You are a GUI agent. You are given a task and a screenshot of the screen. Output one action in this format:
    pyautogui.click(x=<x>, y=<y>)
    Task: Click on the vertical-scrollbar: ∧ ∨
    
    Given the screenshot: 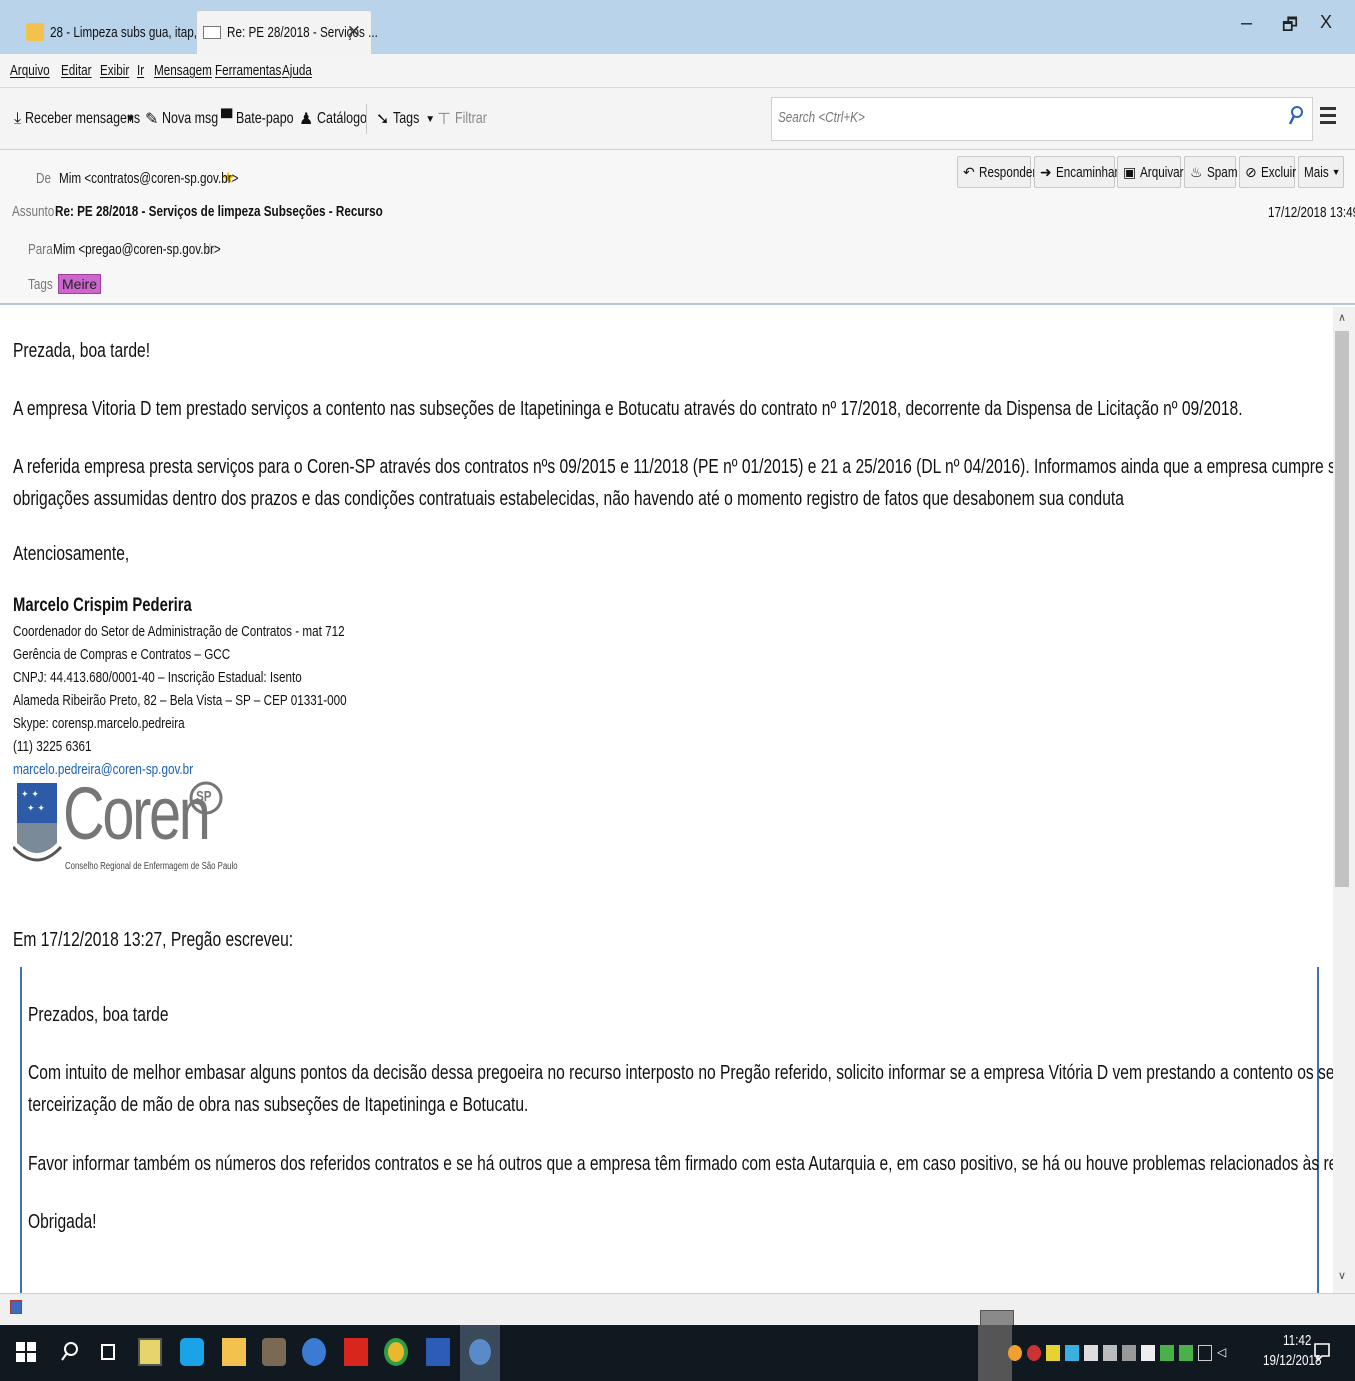 What is the action you would take?
    pyautogui.click(x=1344, y=800)
    